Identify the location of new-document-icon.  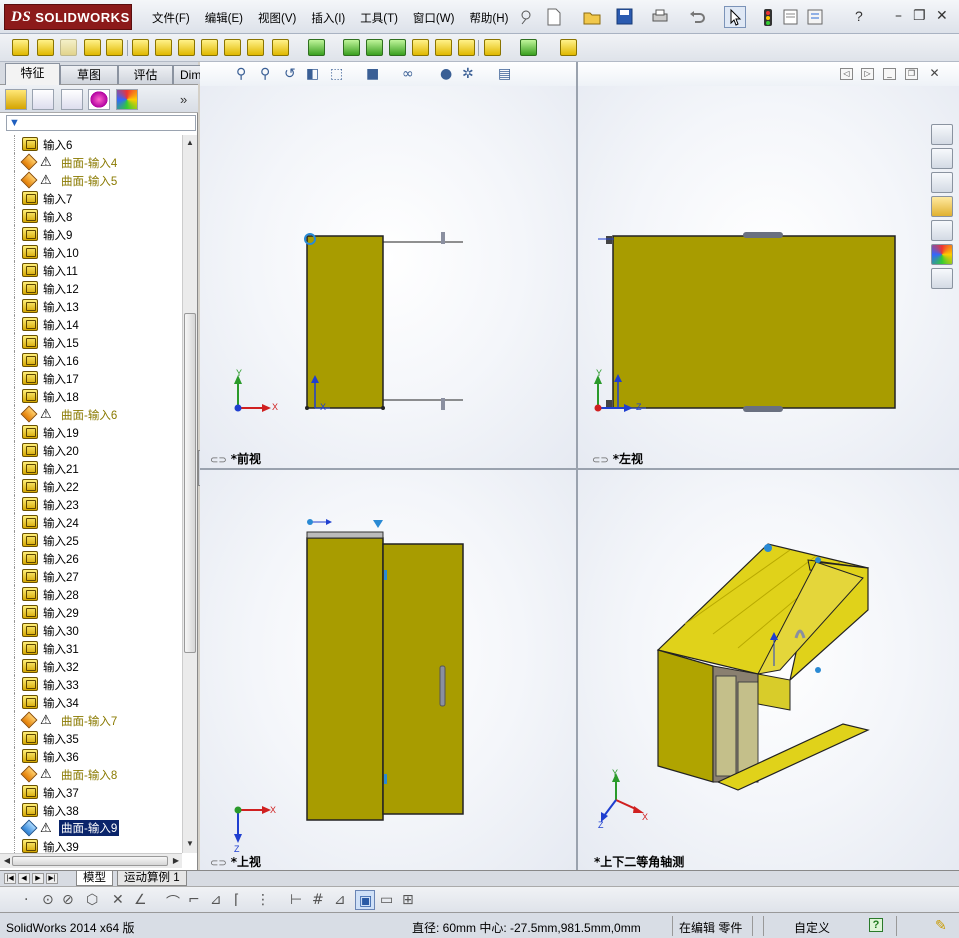
(554, 17).